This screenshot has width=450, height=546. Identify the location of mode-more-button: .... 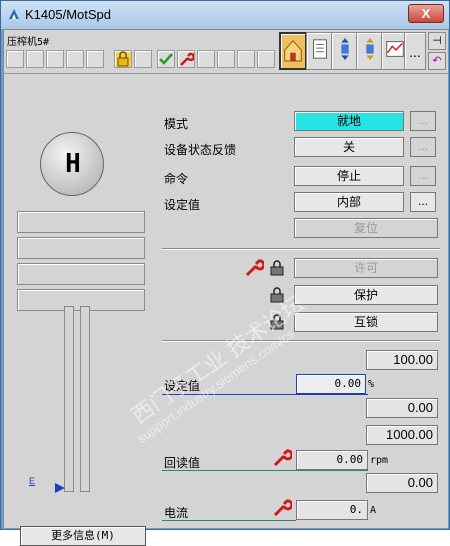
(423, 121).